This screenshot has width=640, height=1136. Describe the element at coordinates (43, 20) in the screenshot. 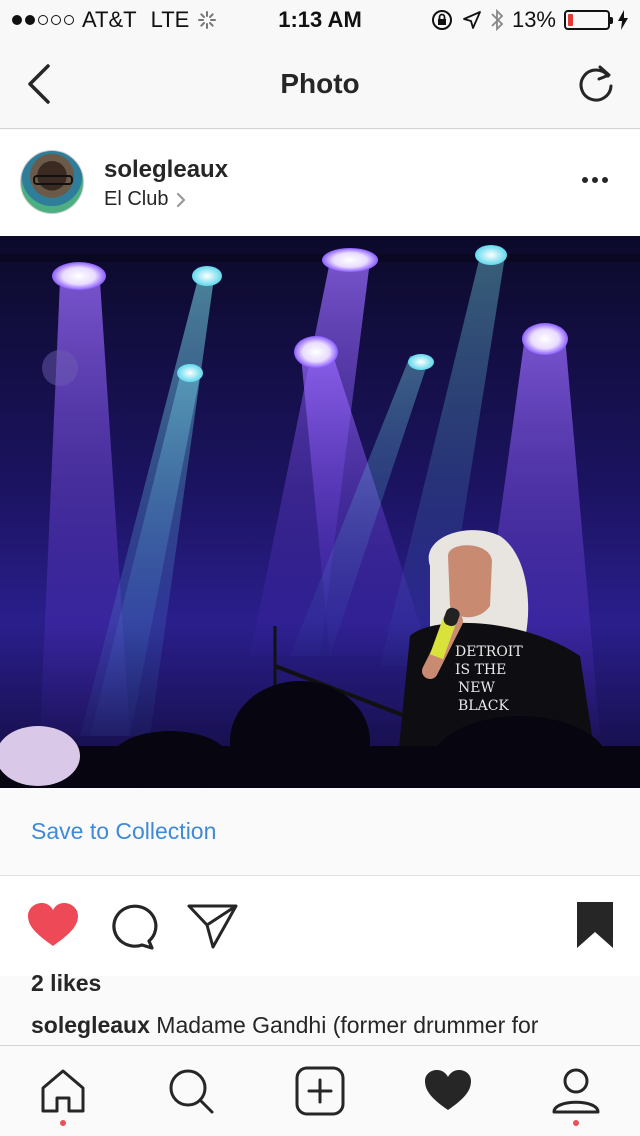

I see `signal-strength-icon` at that location.